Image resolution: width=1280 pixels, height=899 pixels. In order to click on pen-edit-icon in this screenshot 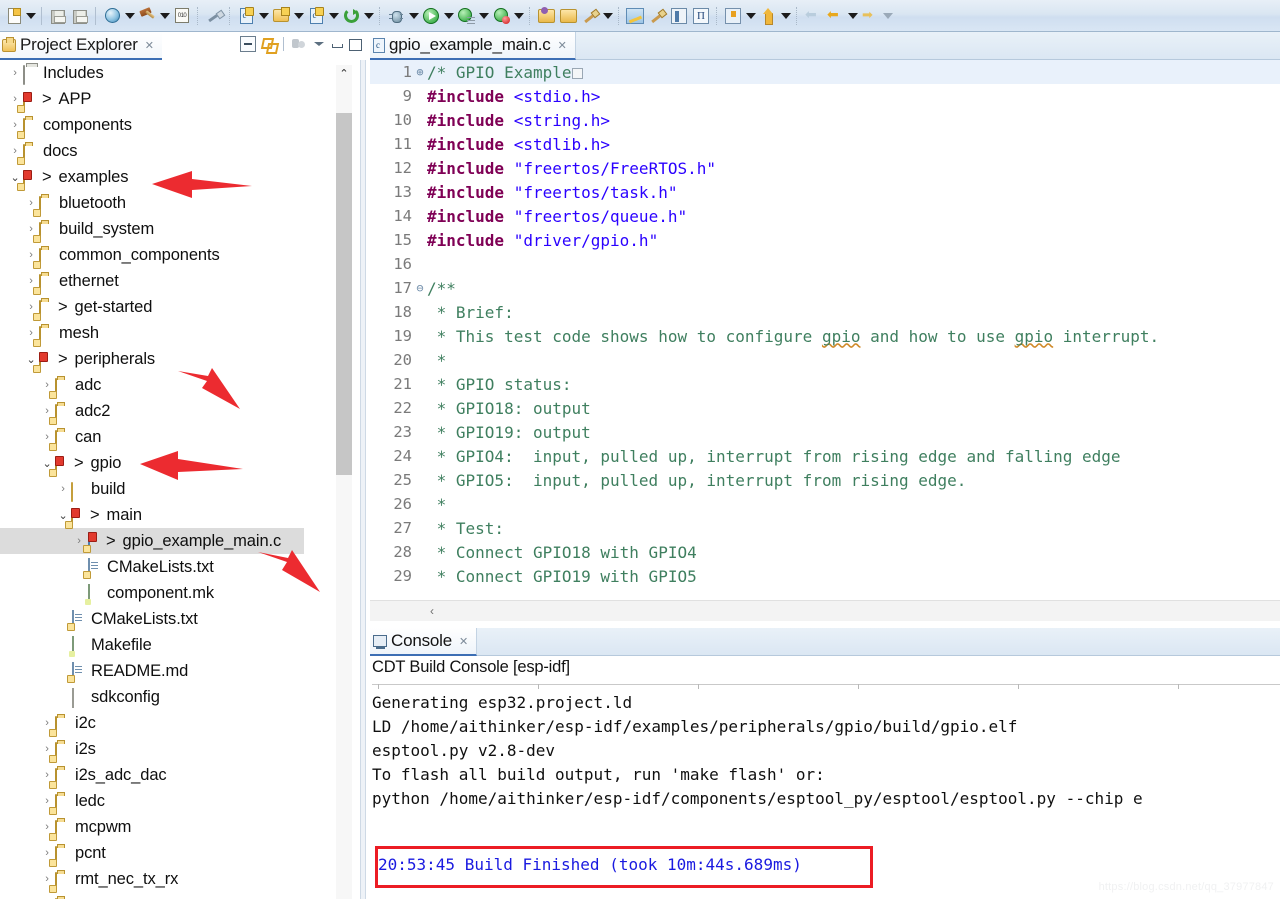, I will do `click(214, 16)`.